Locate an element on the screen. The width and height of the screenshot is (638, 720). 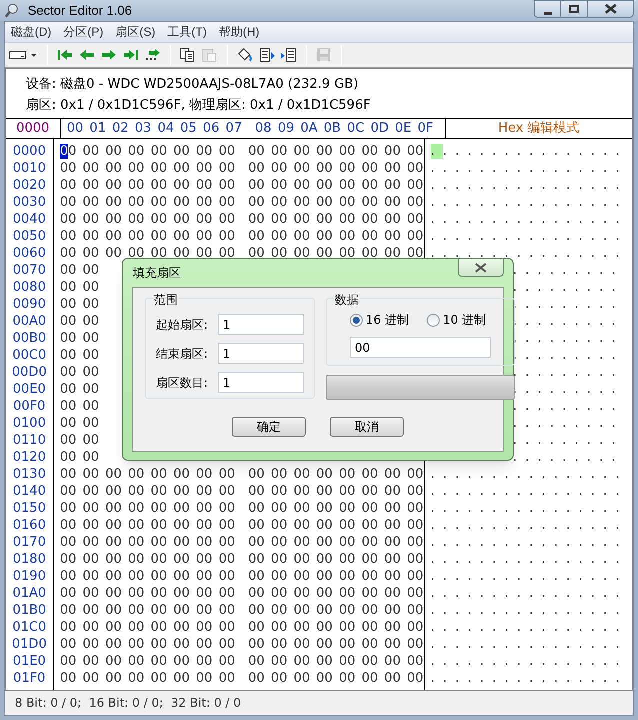
field-label: 扇区数目: is located at coordinates (183, 383).